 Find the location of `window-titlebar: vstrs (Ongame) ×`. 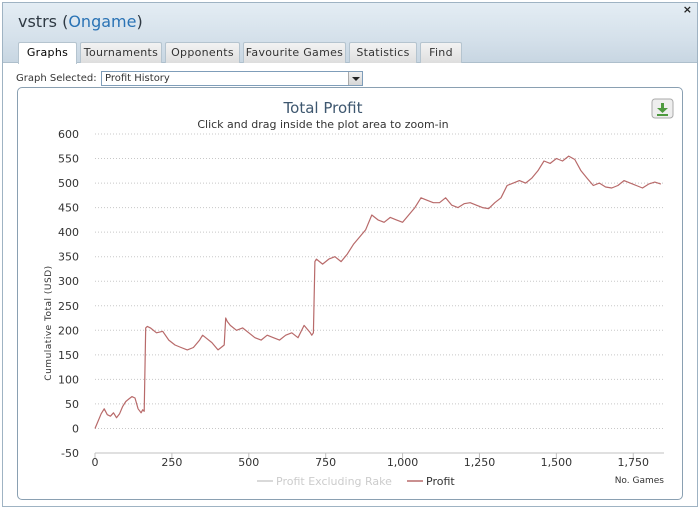

window-titlebar: vstrs (Ongame) × is located at coordinates (350, 21).